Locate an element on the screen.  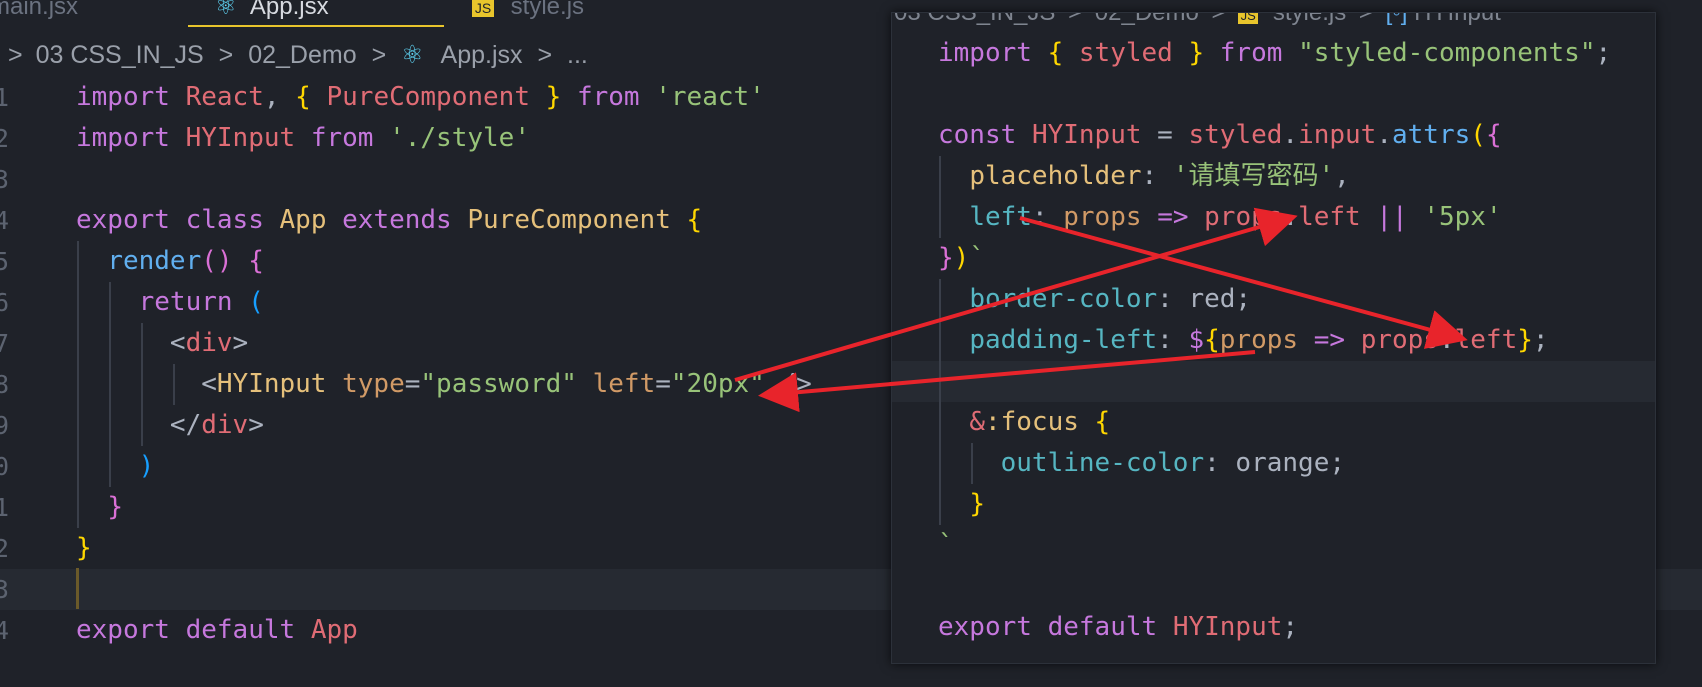
line-number: 5 is located at coordinates (5, 261).